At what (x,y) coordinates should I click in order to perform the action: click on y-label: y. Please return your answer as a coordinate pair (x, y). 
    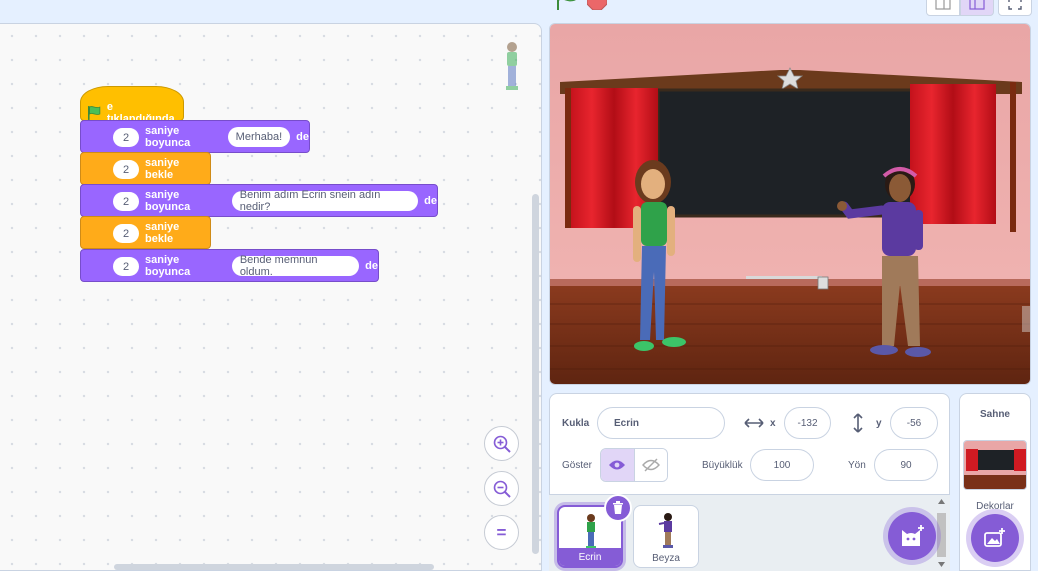
    Looking at the image, I should click on (879, 423).